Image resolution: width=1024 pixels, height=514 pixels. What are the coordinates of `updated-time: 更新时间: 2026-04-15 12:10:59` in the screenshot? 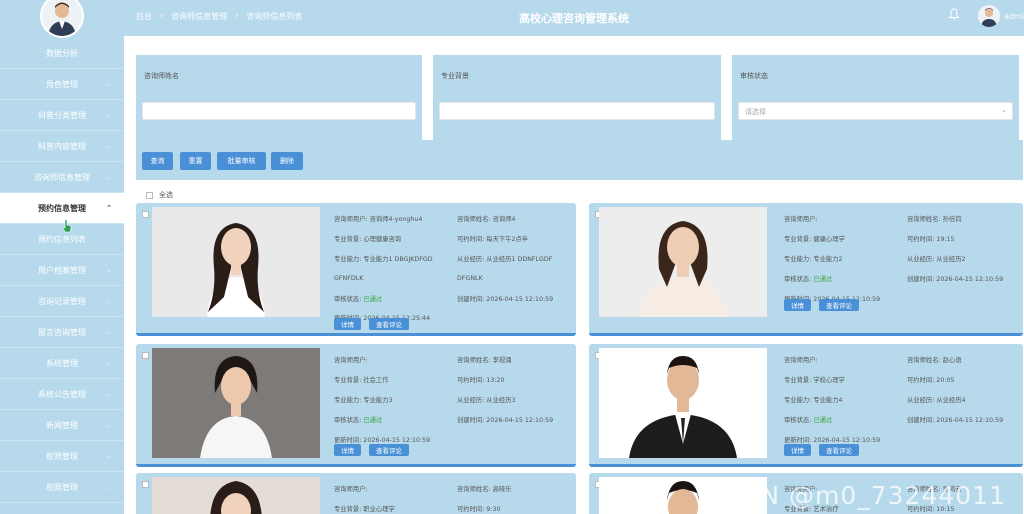 It's located at (382, 440).